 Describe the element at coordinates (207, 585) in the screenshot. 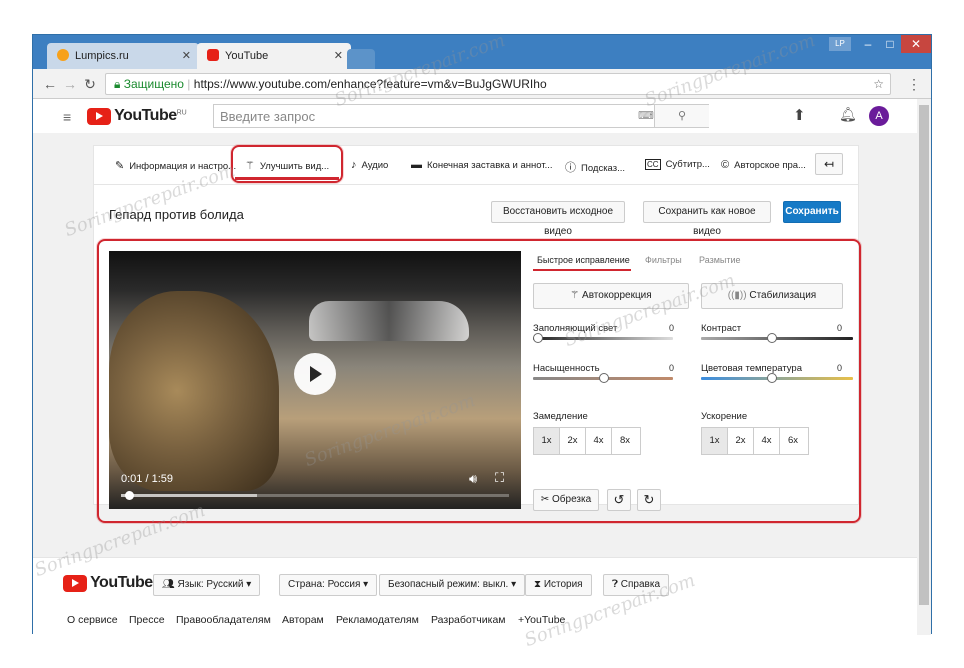

I see `language-select: 👥︎ Язык: Русский ▾` at that location.